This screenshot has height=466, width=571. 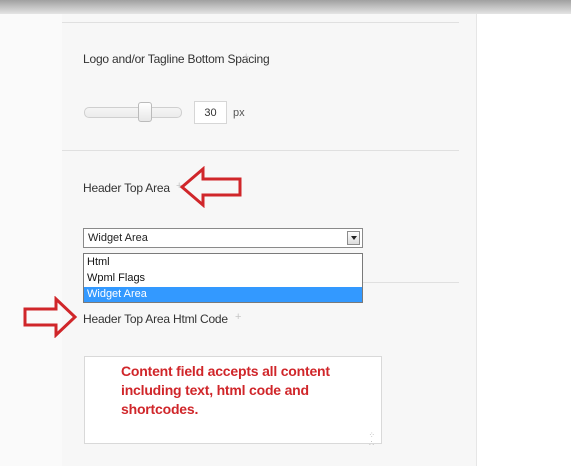 What do you see at coordinates (238, 317) in the screenshot?
I see `header-top-area-html-help-icon: +` at bounding box center [238, 317].